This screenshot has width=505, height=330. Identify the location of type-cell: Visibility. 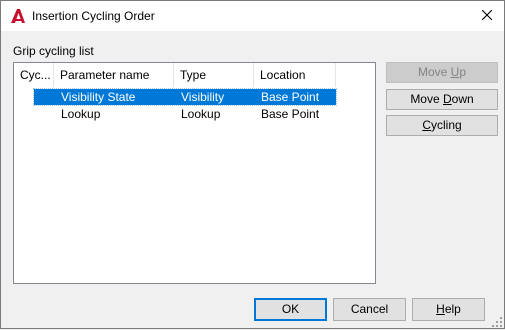
(203, 97).